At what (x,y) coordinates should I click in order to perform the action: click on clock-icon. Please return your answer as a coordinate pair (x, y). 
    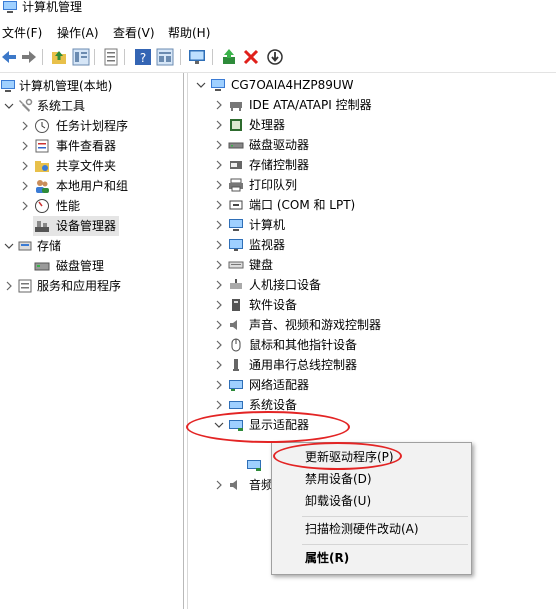
    Looking at the image, I should click on (42, 126).